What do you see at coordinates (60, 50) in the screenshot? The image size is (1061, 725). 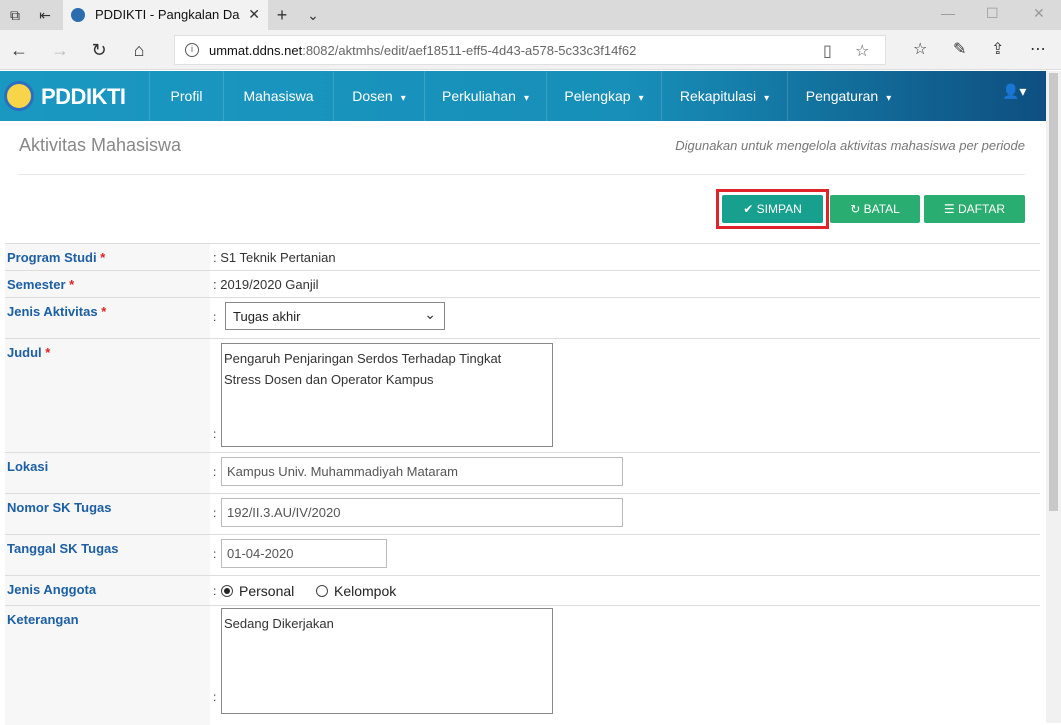 I see `forward-icon: →` at bounding box center [60, 50].